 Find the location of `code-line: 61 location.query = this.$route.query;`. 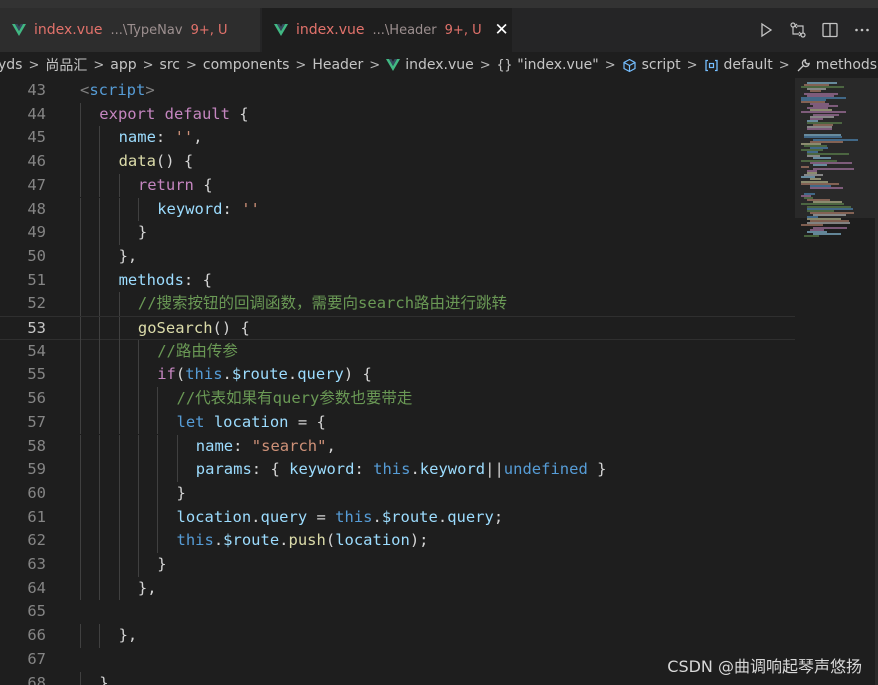

code-line: 61 location.query = this.$route.query; is located at coordinates (397, 517).